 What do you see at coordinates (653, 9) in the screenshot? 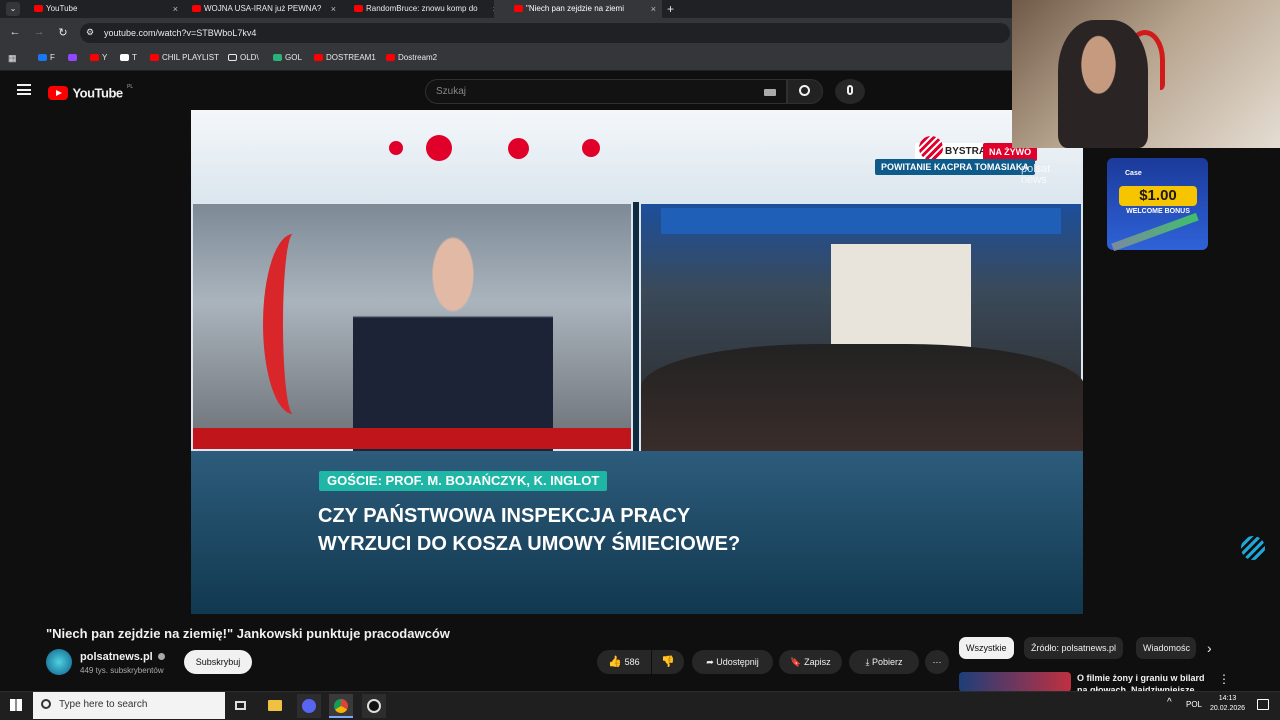
I see `close-tab-icon: ×` at bounding box center [653, 9].